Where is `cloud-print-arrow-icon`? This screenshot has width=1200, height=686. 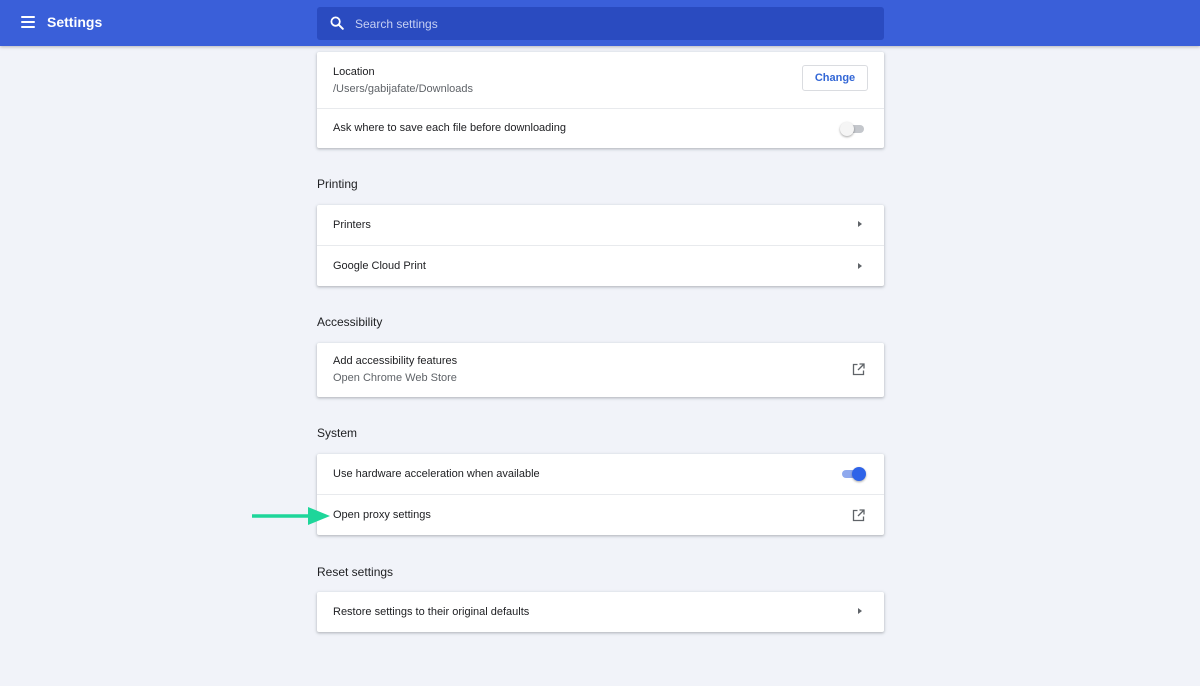 cloud-print-arrow-icon is located at coordinates (860, 266).